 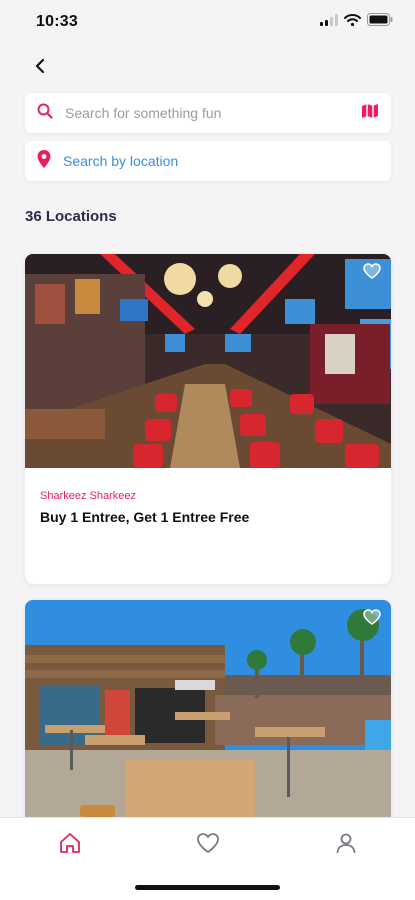 I want to click on chevron-left-icon, so click(x=40, y=68).